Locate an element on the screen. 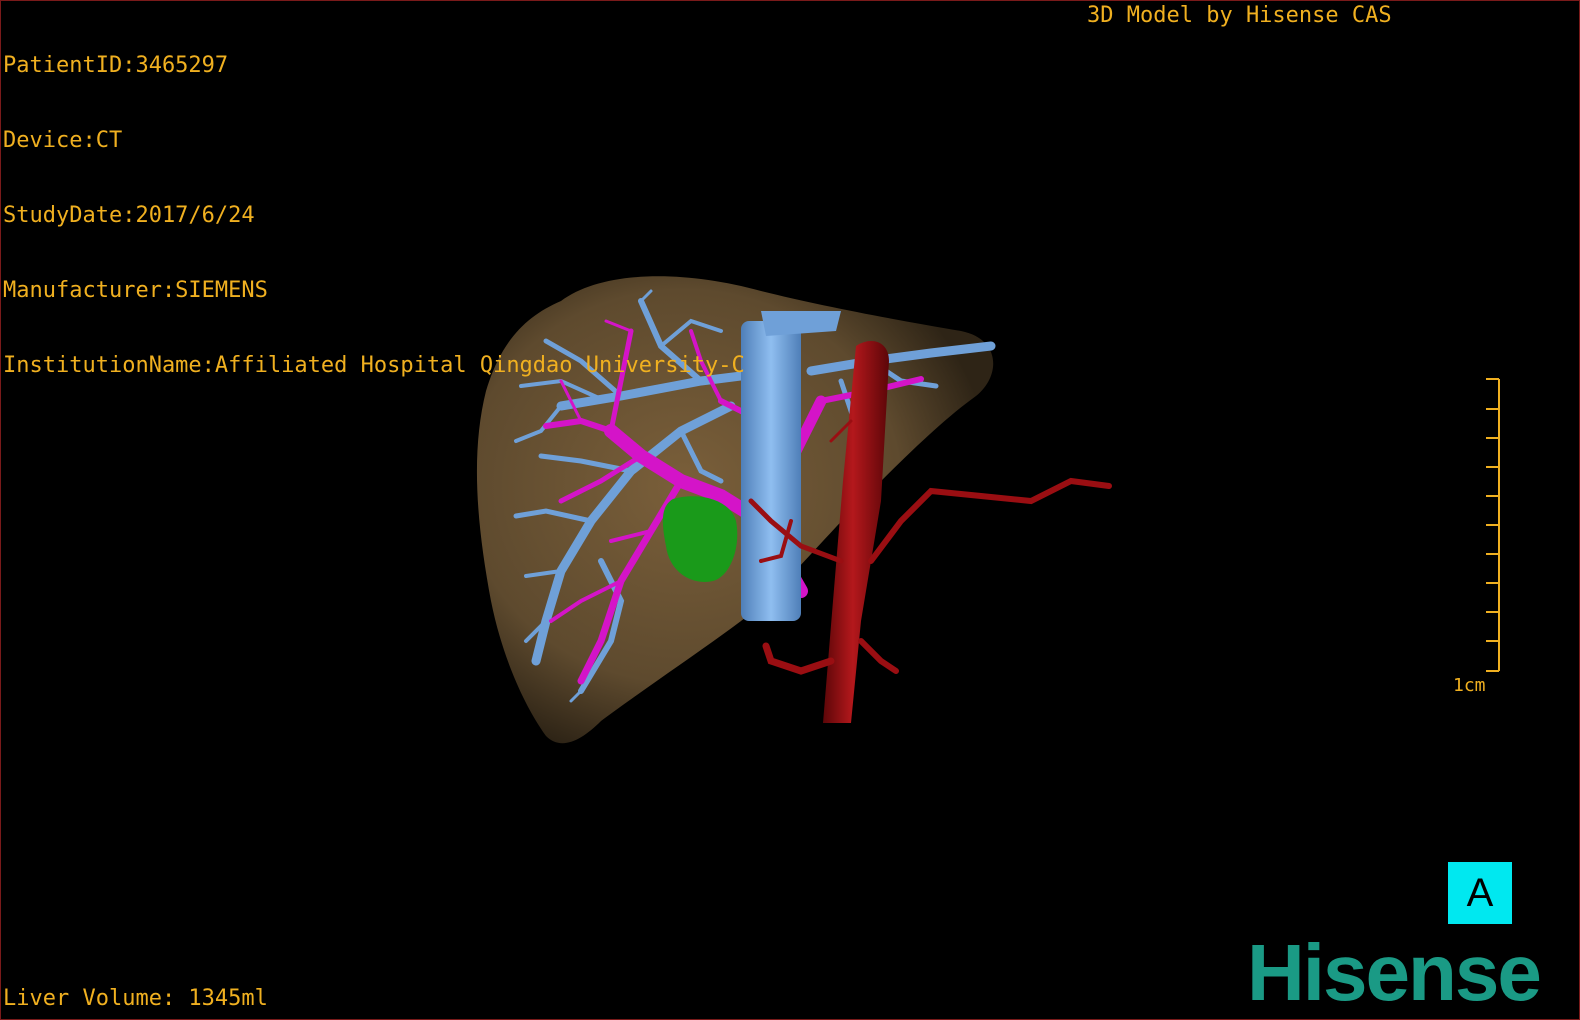 This screenshot has width=1580, height=1020. scale-bar is located at coordinates (1493, 525).